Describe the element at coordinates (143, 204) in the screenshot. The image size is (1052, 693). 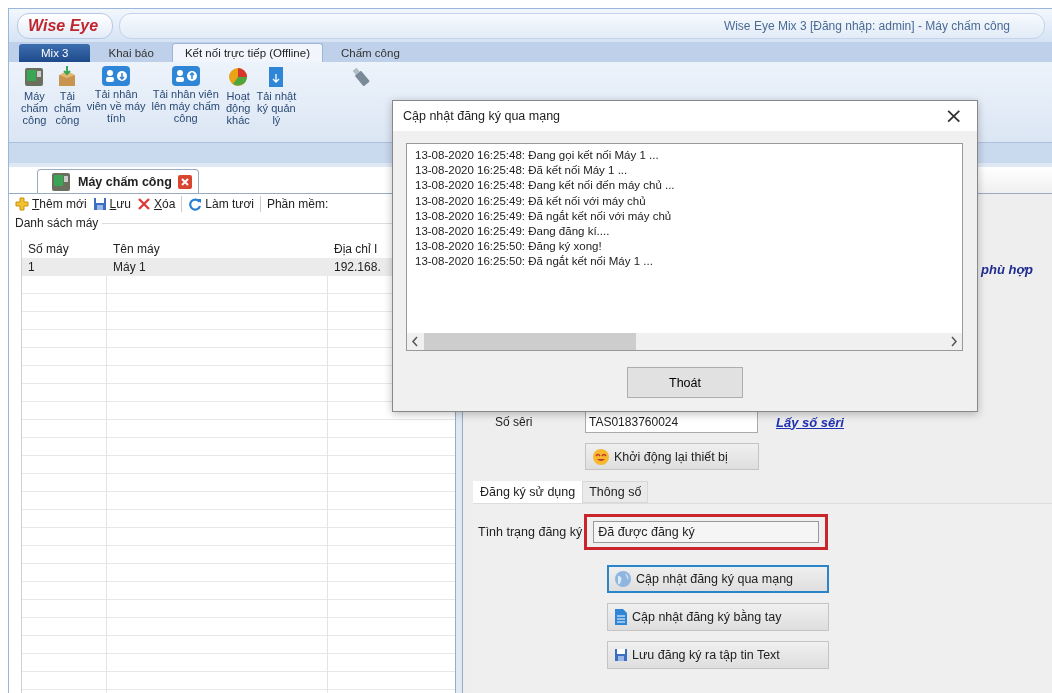
I see `delete-icon` at that location.